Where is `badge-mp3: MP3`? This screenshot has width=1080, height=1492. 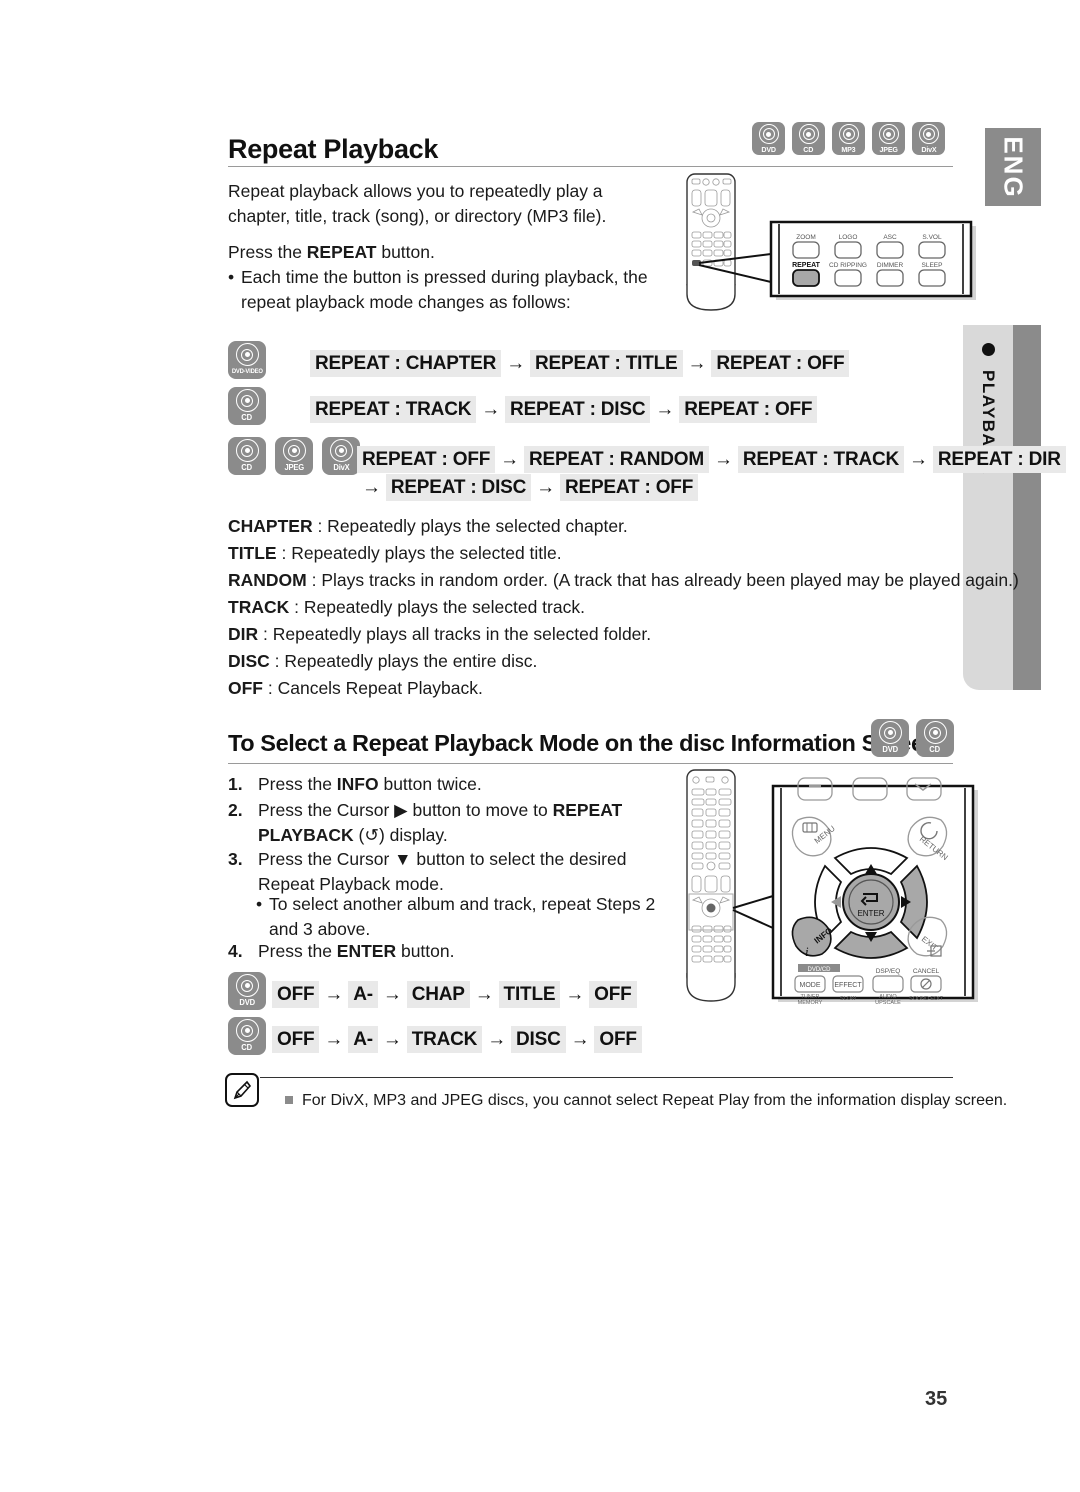
badge-mp3: MP3 is located at coordinates (848, 138).